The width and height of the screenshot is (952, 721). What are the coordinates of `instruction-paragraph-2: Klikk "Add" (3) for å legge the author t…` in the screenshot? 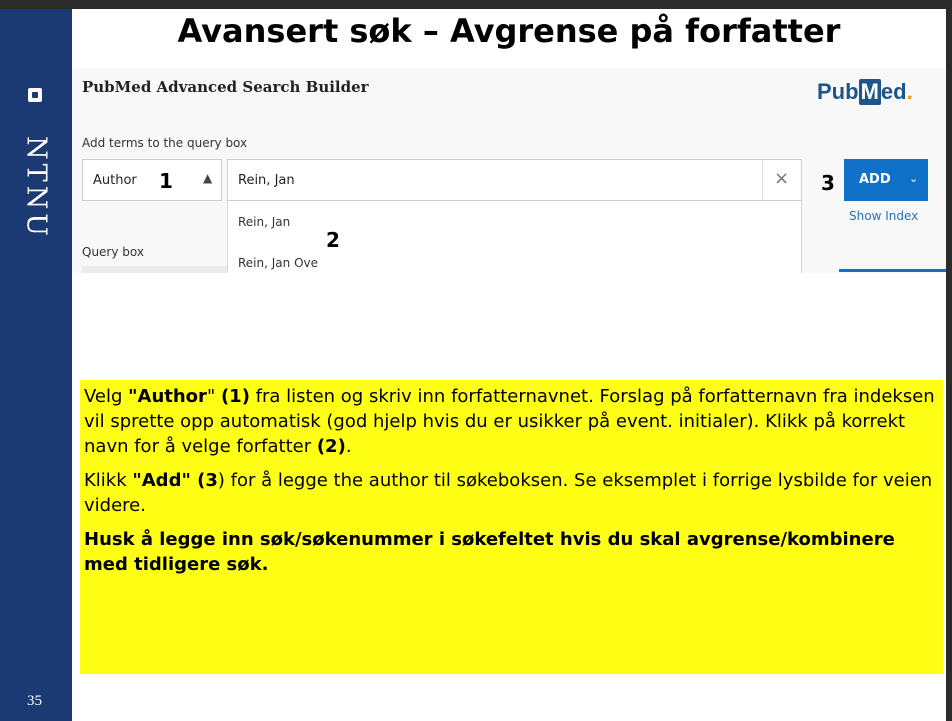 It's located at (510, 493).